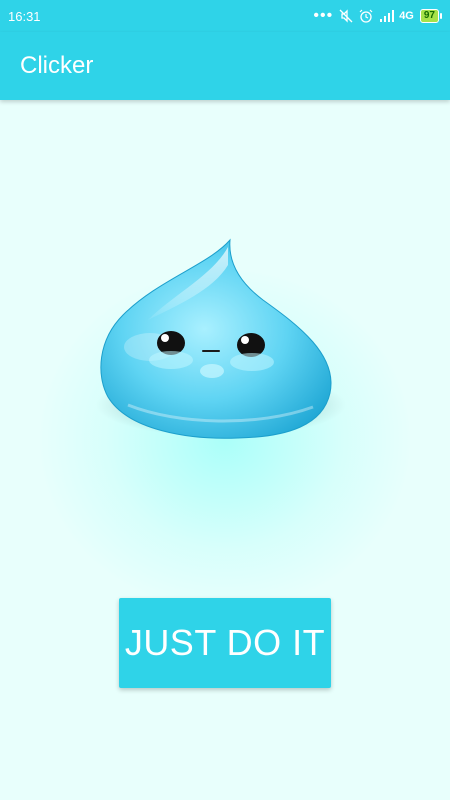  Describe the element at coordinates (225, 16) in the screenshot. I see `status-bar: 16:31 ••• 4G 97` at that location.